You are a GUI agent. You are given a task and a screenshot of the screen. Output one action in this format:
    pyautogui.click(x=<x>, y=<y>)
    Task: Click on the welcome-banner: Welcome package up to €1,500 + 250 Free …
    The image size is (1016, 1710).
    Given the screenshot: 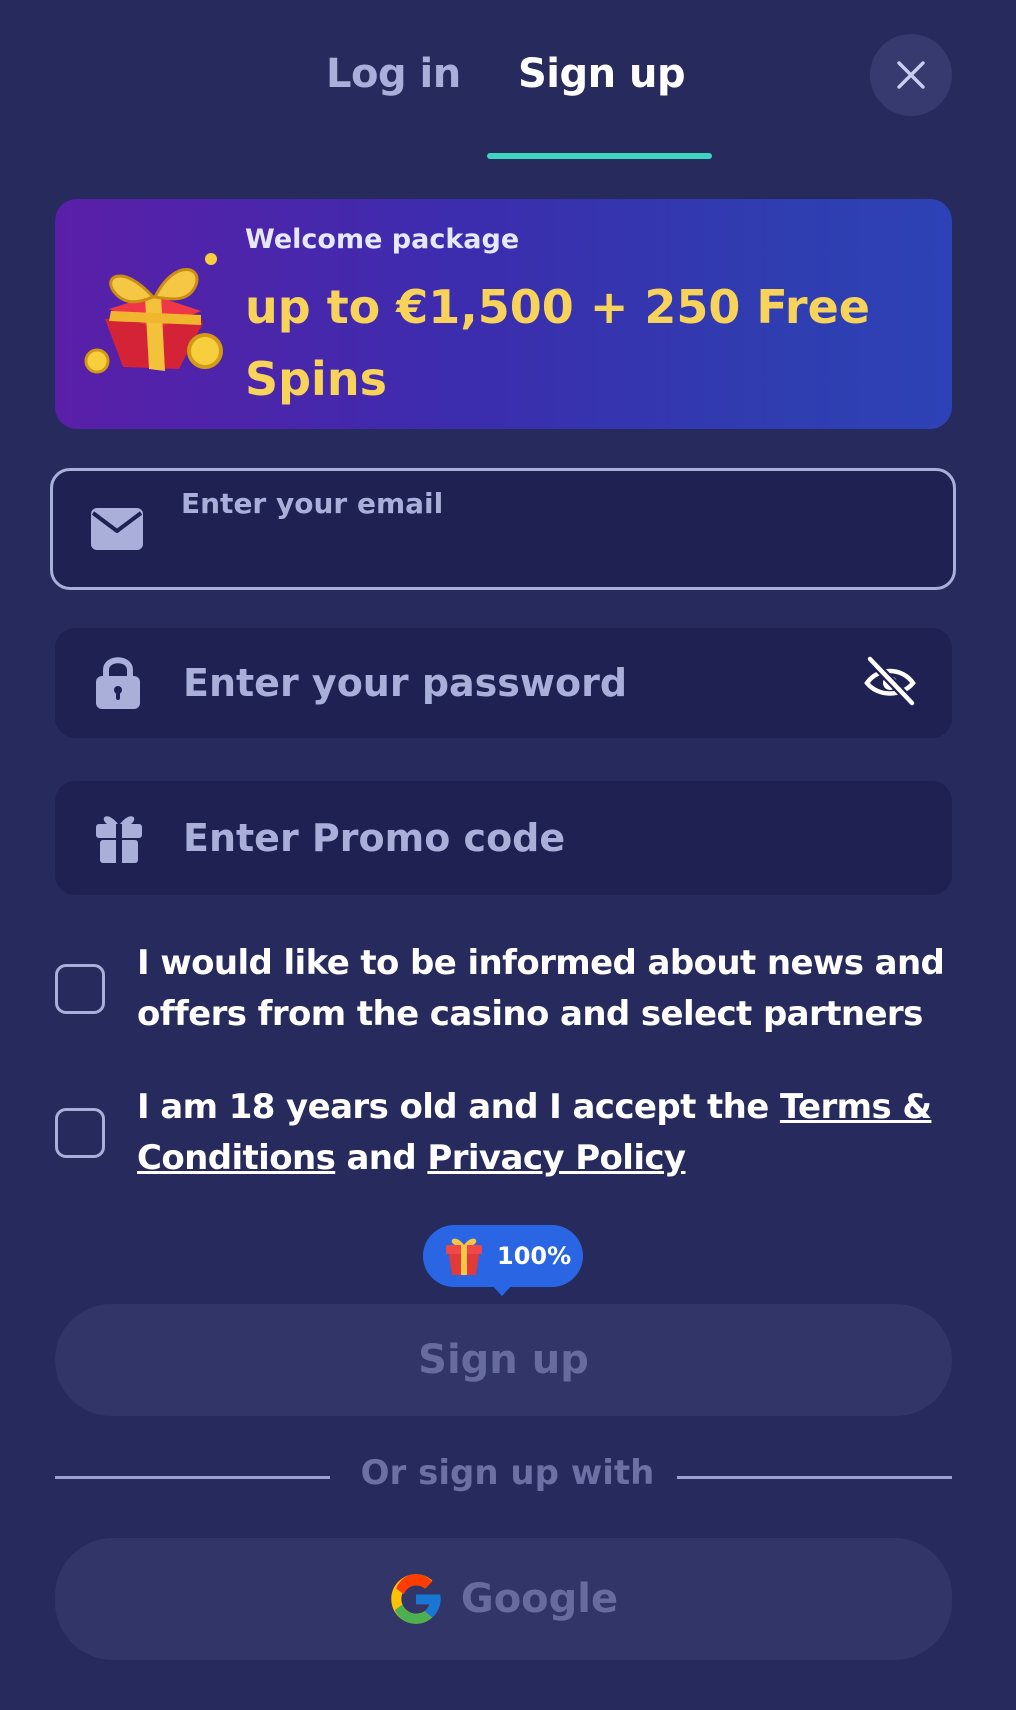 What is the action you would take?
    pyautogui.click(x=503, y=314)
    